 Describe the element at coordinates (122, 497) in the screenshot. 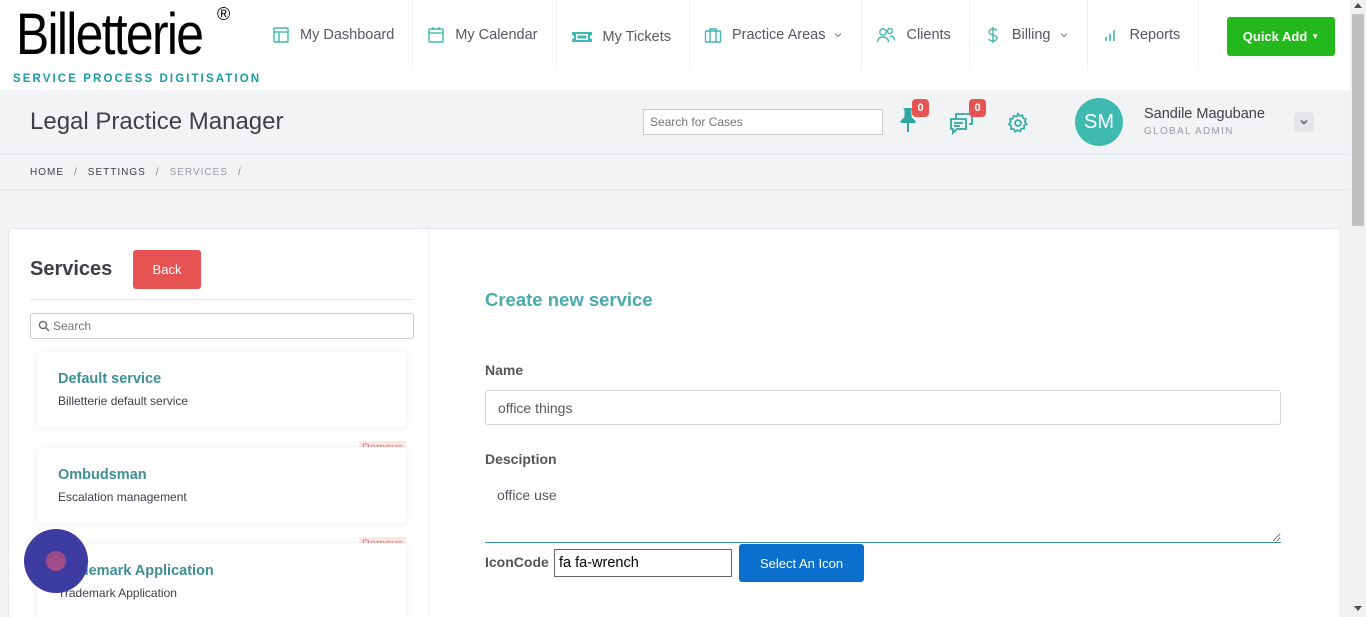

I see `service-description: Escalation management` at that location.